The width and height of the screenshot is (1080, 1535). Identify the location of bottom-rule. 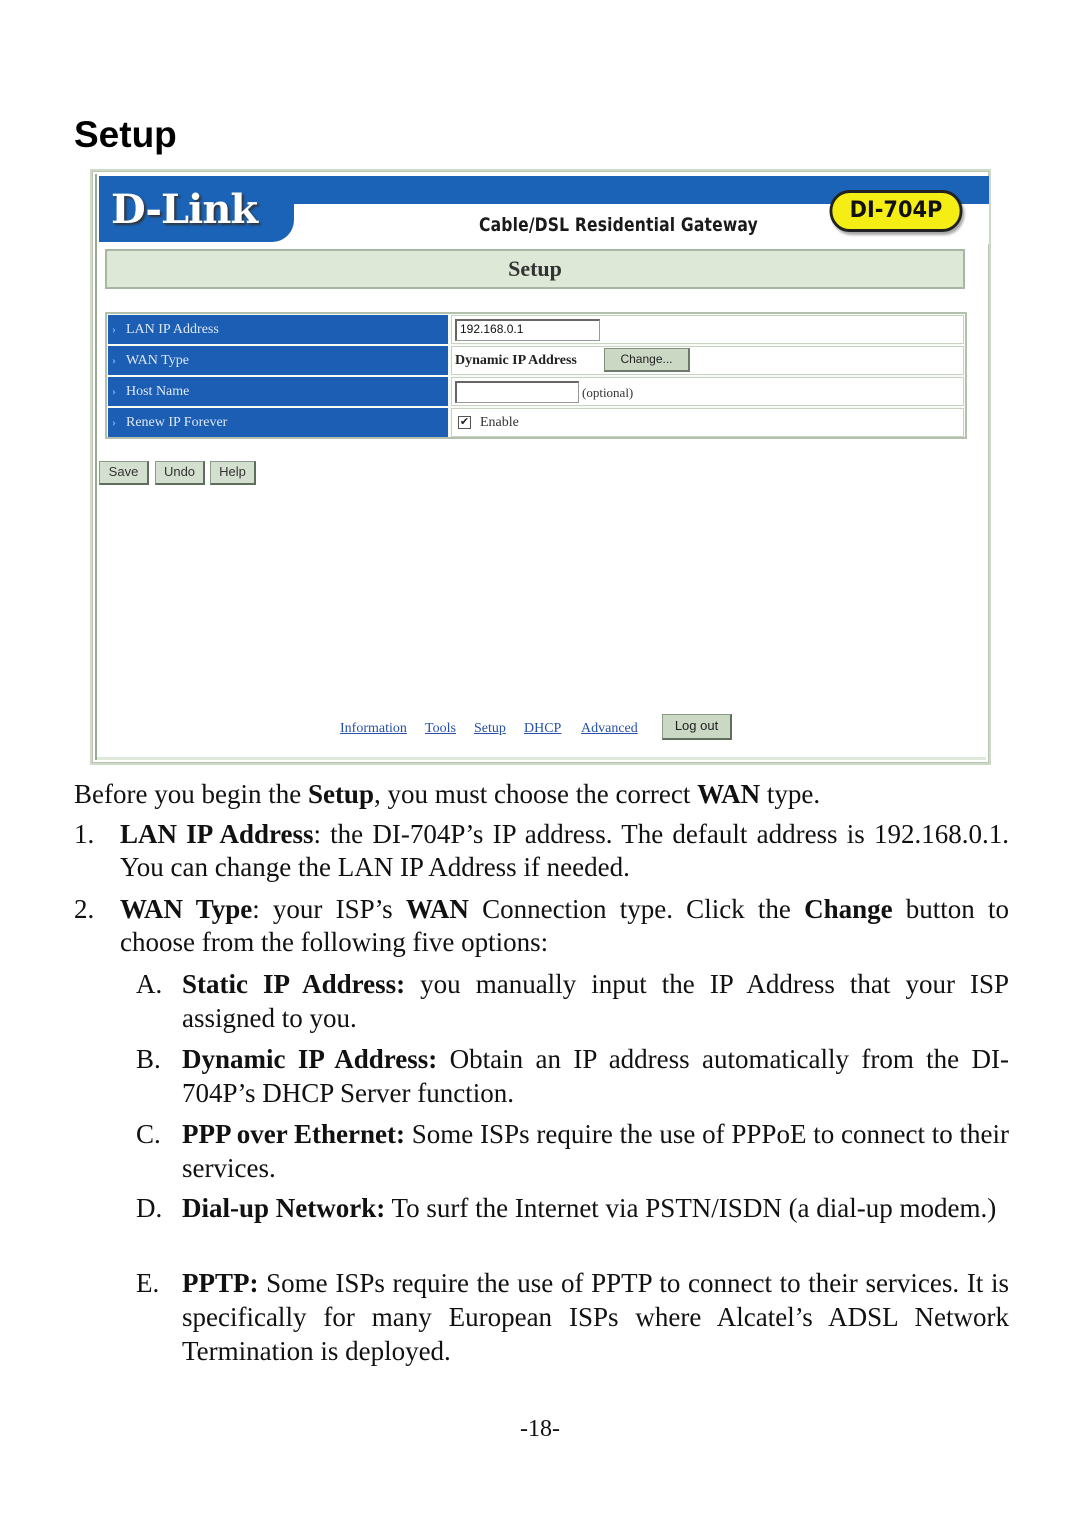
(541, 758).